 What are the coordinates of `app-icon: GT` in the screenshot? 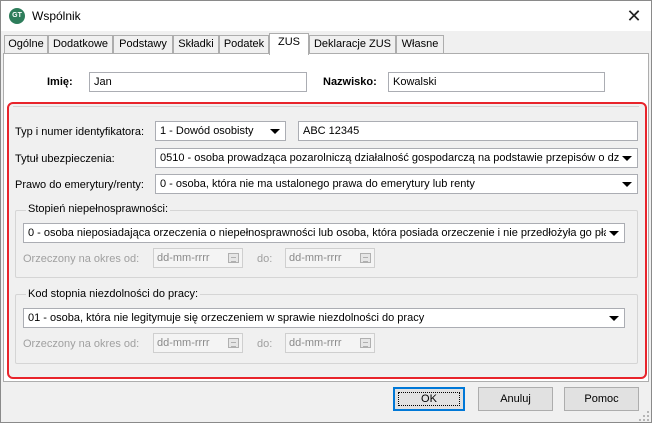 It's located at (17, 16).